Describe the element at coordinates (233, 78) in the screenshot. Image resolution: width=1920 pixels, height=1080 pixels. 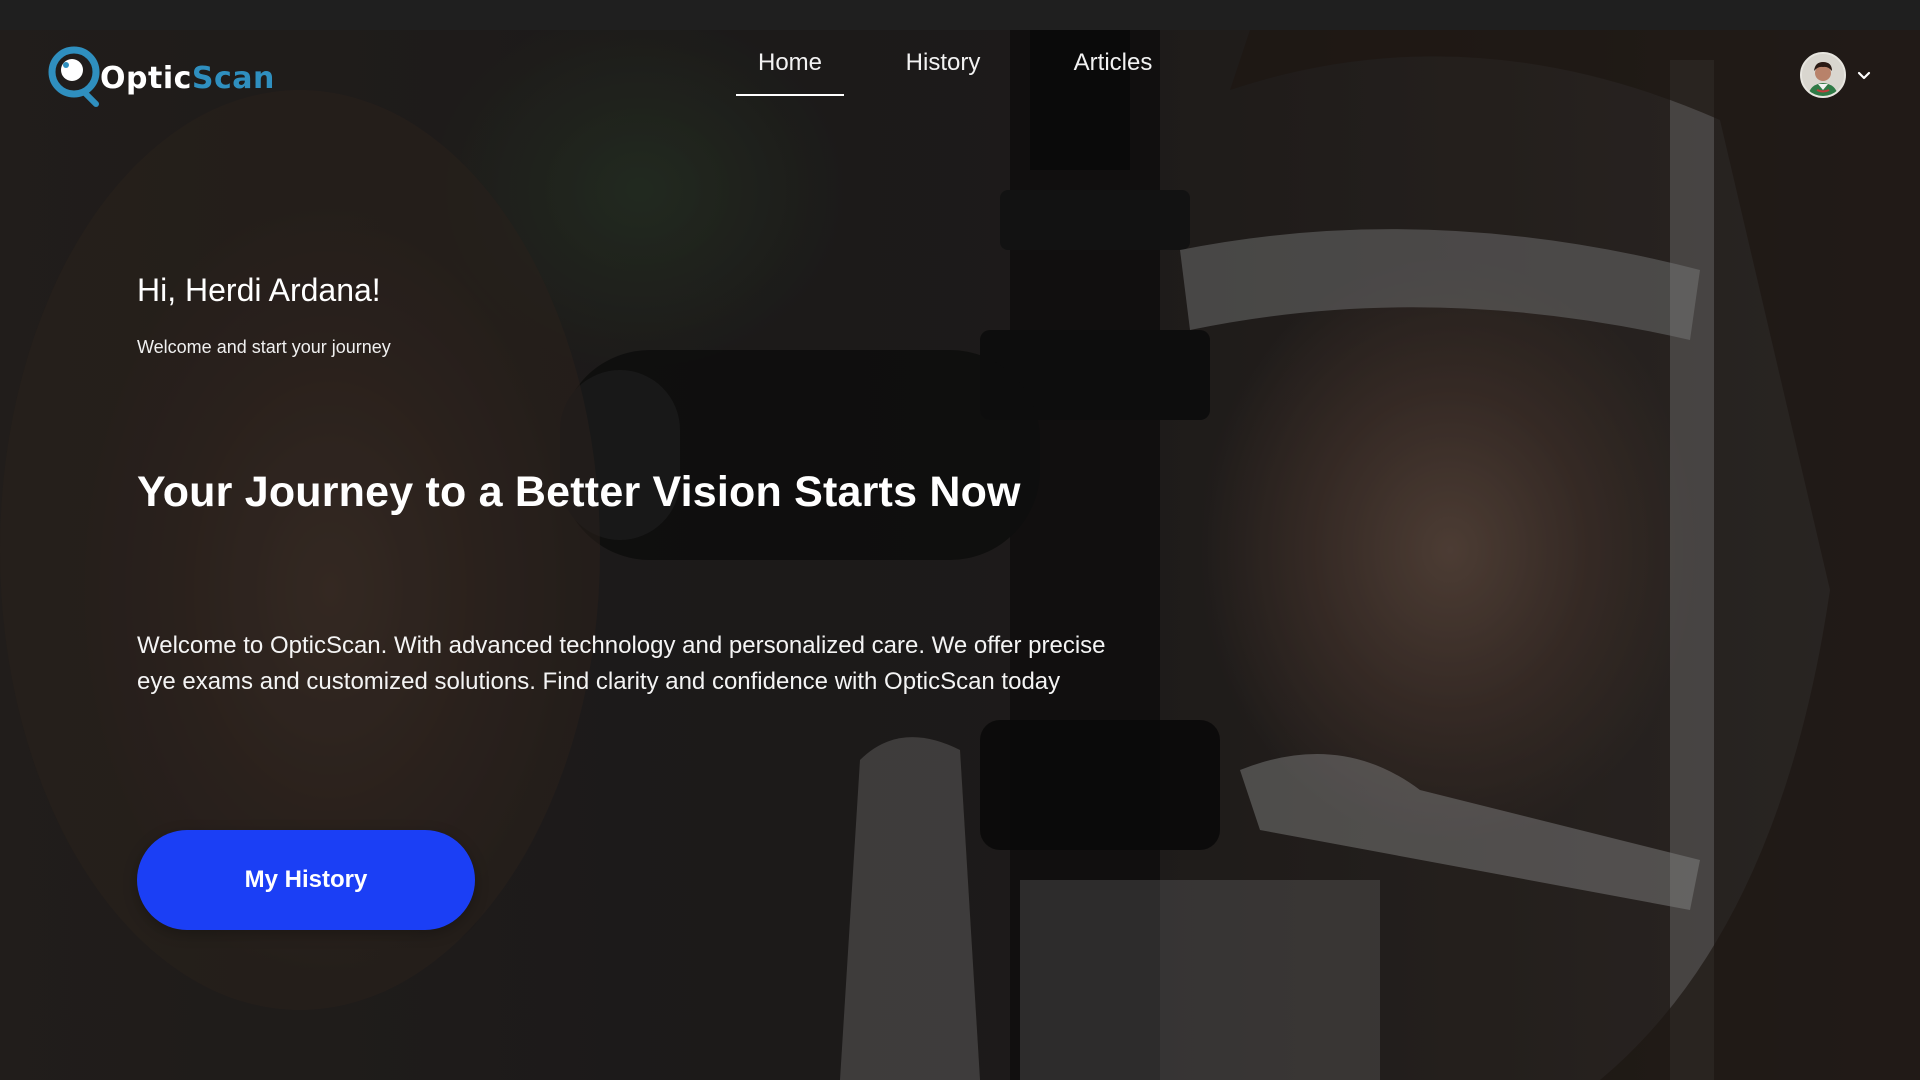
I see `brand-name-suffix: Scan` at that location.